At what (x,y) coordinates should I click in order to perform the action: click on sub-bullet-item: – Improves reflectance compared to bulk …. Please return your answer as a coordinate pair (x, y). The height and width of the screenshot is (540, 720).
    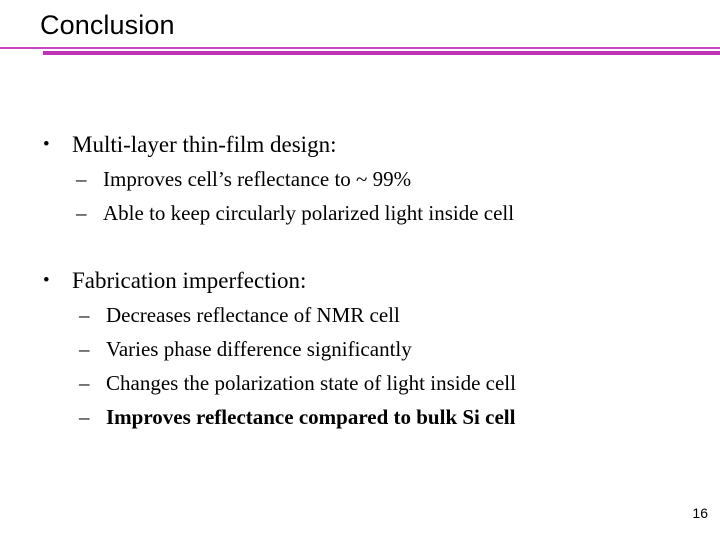
    Looking at the image, I should click on (360, 417).